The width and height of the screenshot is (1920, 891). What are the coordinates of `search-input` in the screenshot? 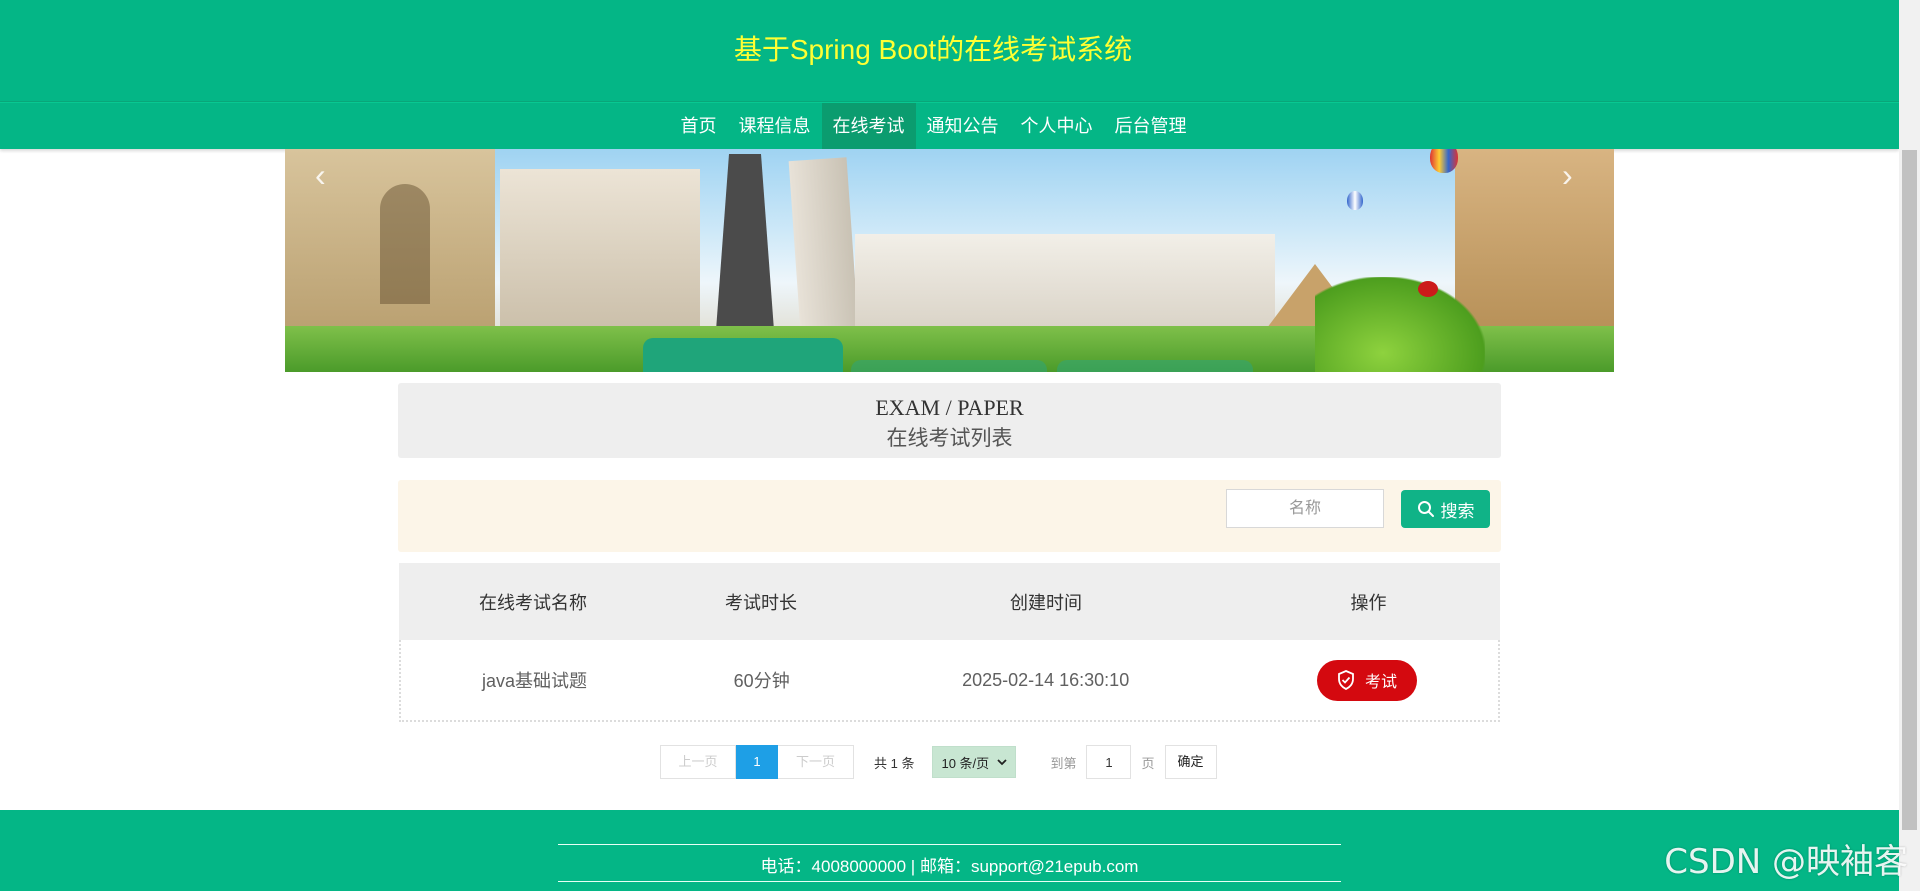 It's located at (1305, 508).